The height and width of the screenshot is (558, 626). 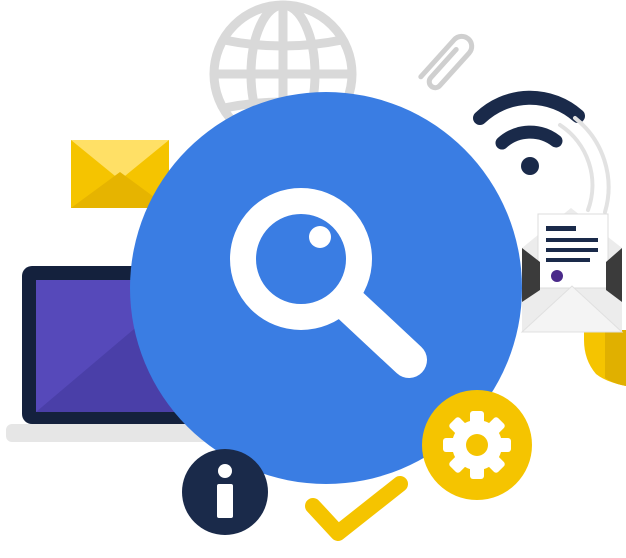 I want to click on paperclip-icon, so click(x=446, y=62).